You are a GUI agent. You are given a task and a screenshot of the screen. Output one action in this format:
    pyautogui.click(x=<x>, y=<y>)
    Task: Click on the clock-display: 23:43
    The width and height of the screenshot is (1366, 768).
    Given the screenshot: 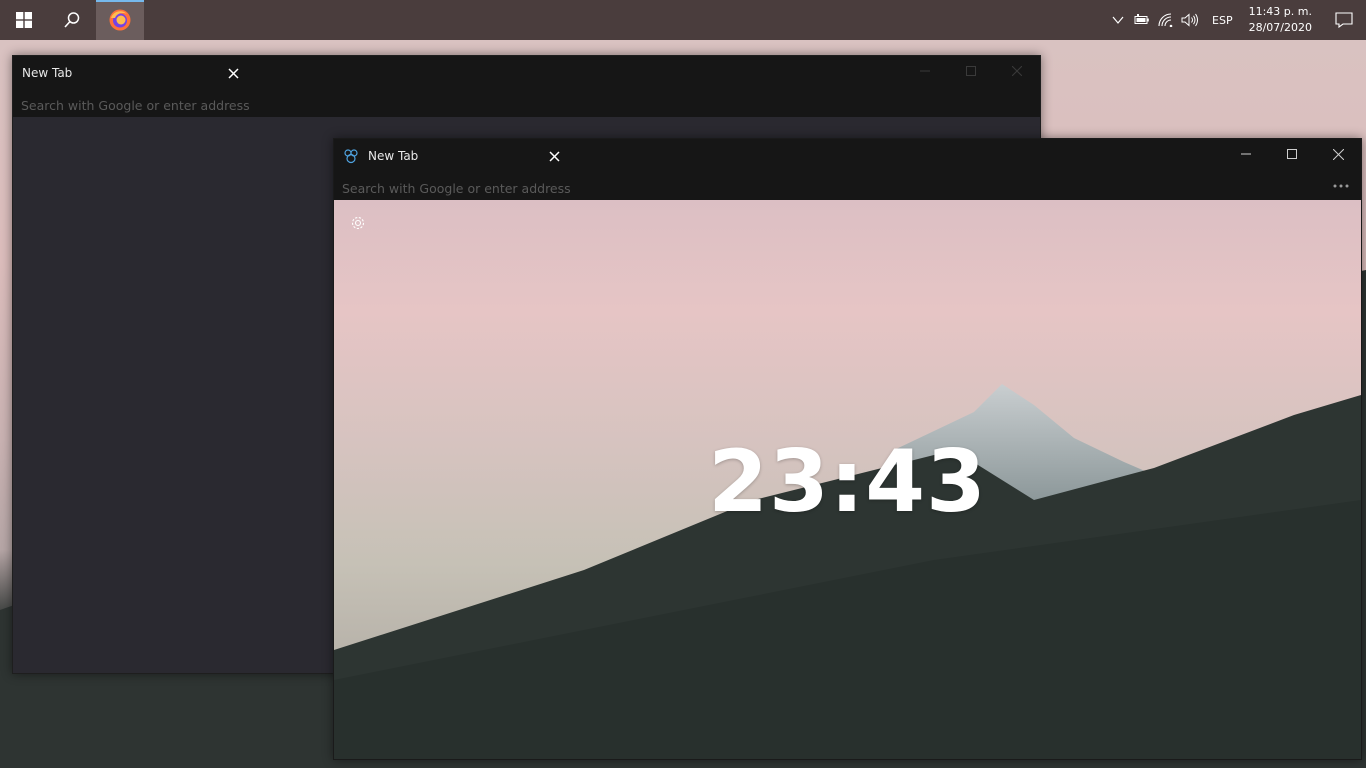 What is the action you would take?
    pyautogui.click(x=847, y=482)
    